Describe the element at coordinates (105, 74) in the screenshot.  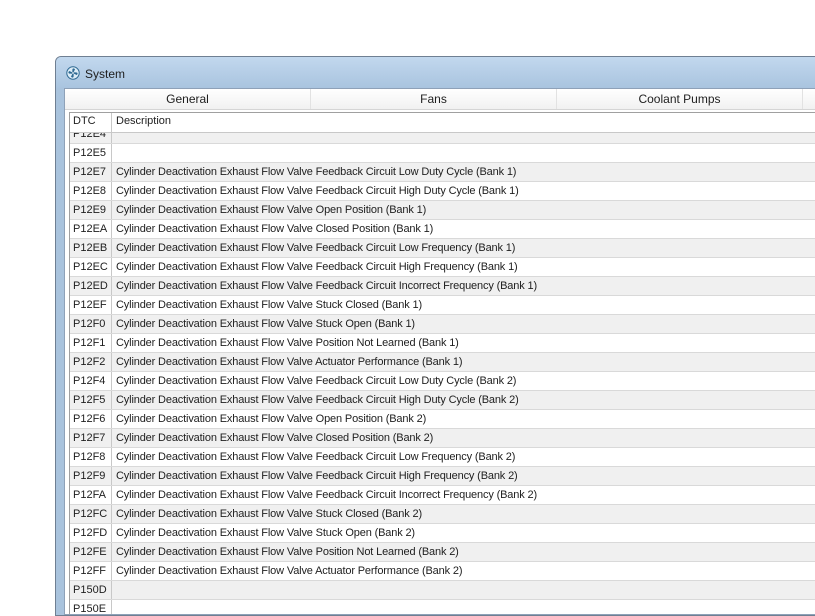
I see `window-title: System` at that location.